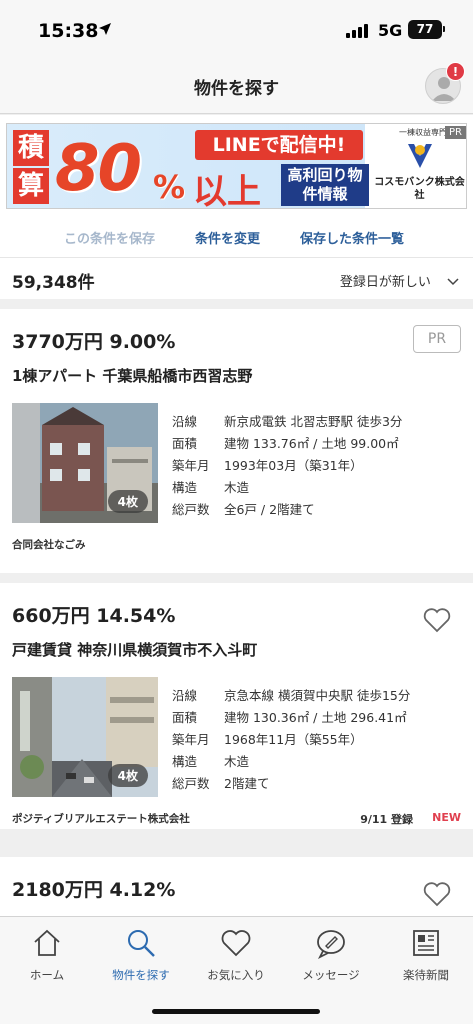 The width and height of the screenshot is (473, 1024). What do you see at coordinates (141, 943) in the screenshot?
I see `search-icon` at bounding box center [141, 943].